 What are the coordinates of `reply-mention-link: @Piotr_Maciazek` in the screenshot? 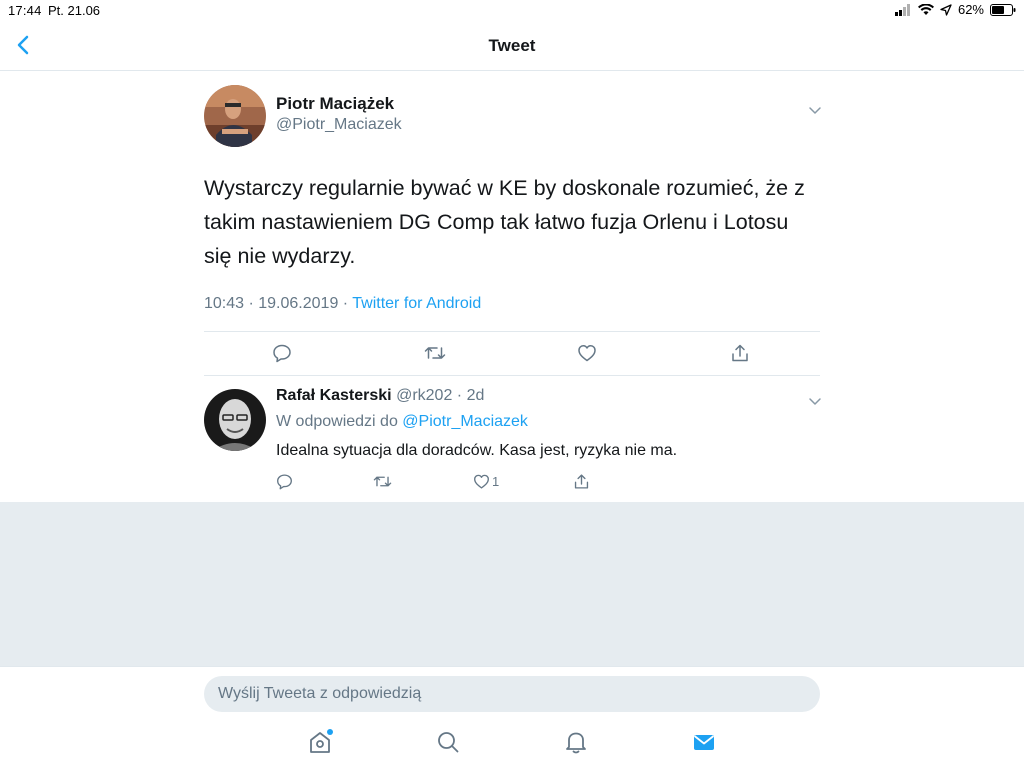 It's located at (465, 421).